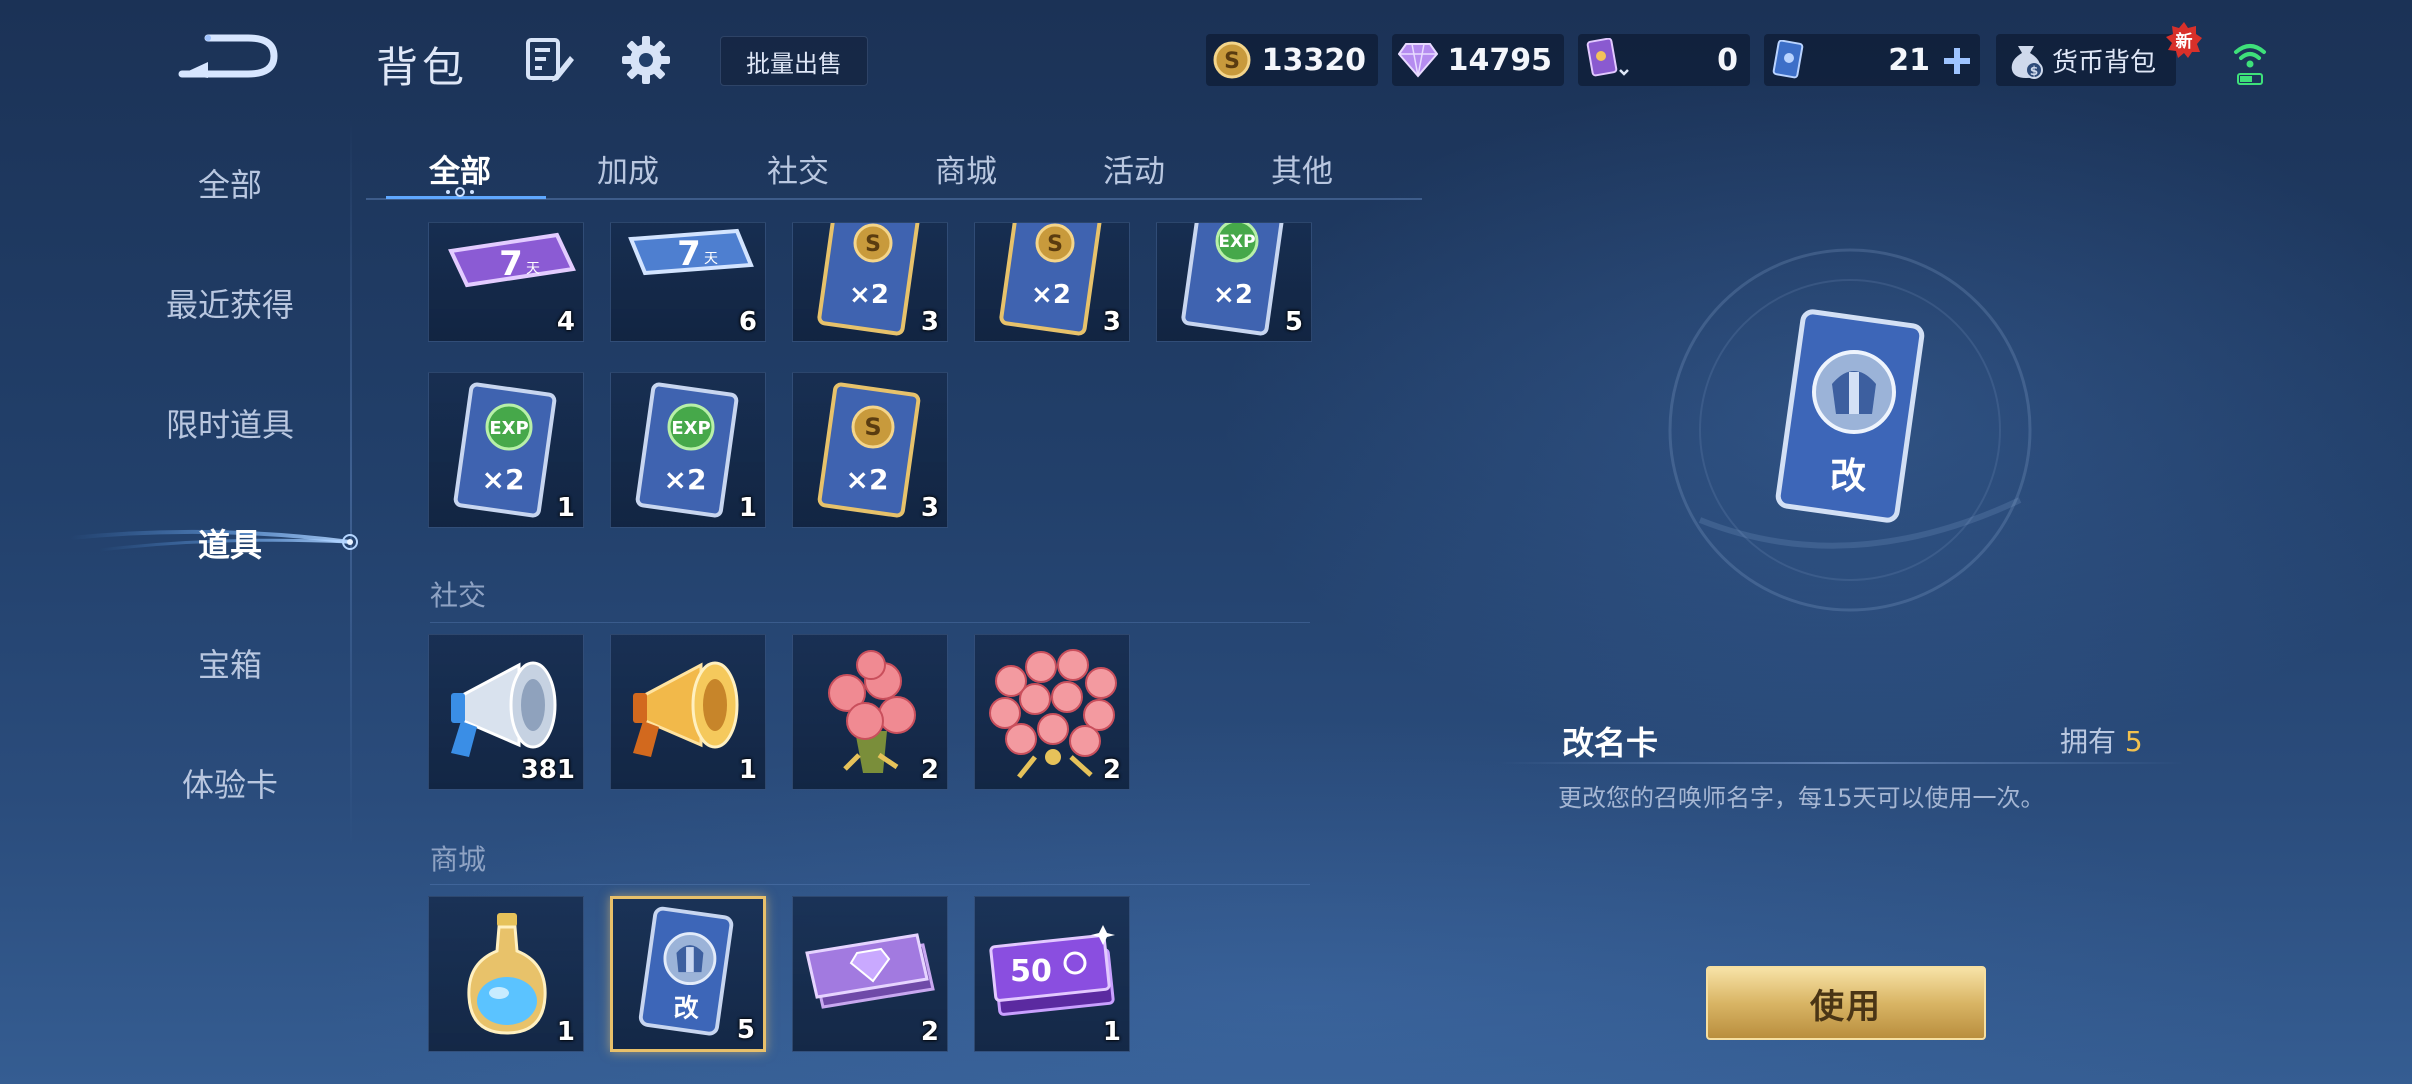 Image resolution: width=2412 pixels, height=1084 pixels. I want to click on nav-item-recent: 最近获得, so click(230, 303).